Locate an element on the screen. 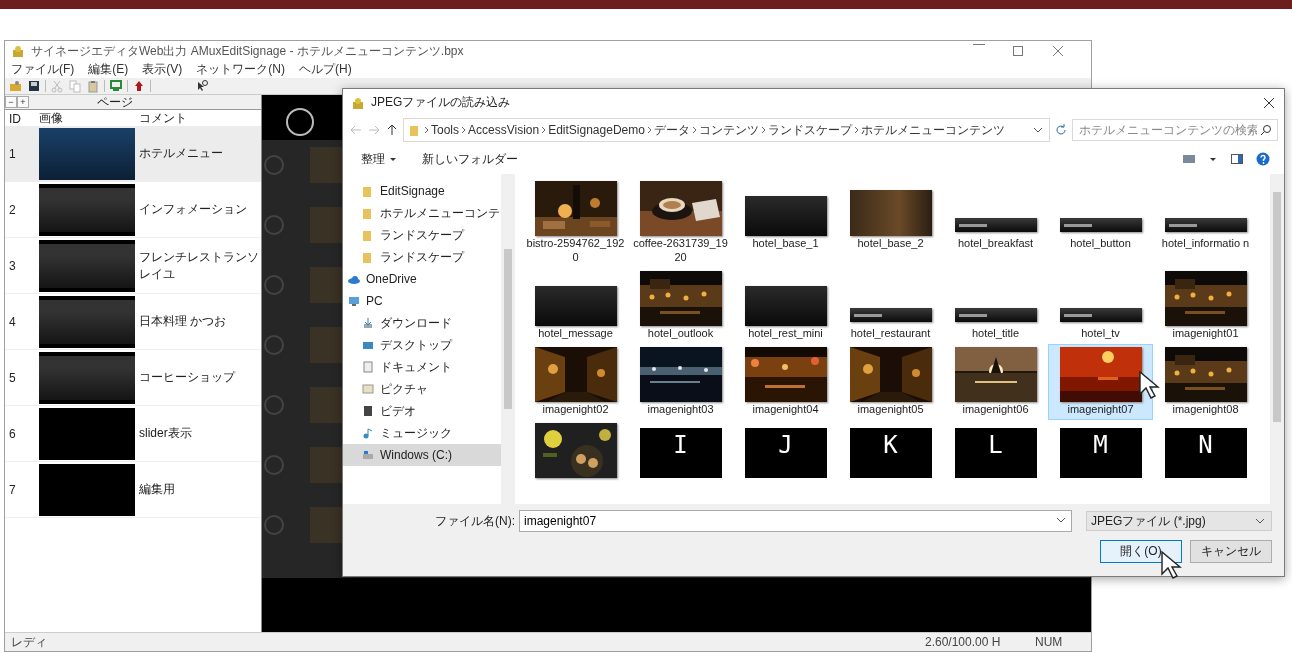 This screenshot has width=1292, height=653. file-item: hotel_informatio n is located at coordinates (1205, 223).